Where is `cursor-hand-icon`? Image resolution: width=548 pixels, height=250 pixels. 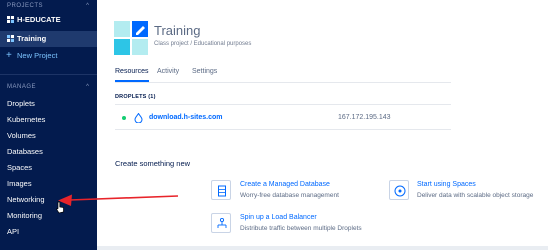 cursor-hand-icon is located at coordinates (59, 207).